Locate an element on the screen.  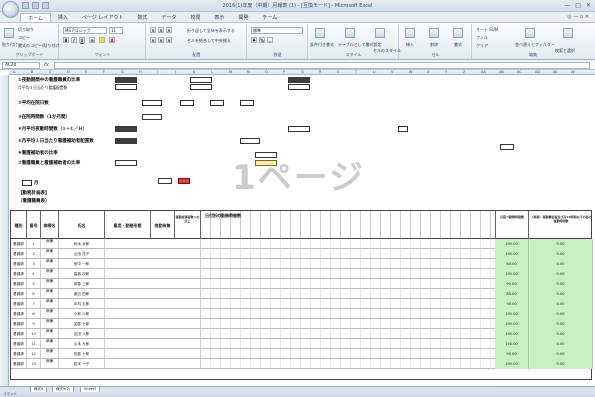
comma-icon: , is located at coordinates (270, 40).